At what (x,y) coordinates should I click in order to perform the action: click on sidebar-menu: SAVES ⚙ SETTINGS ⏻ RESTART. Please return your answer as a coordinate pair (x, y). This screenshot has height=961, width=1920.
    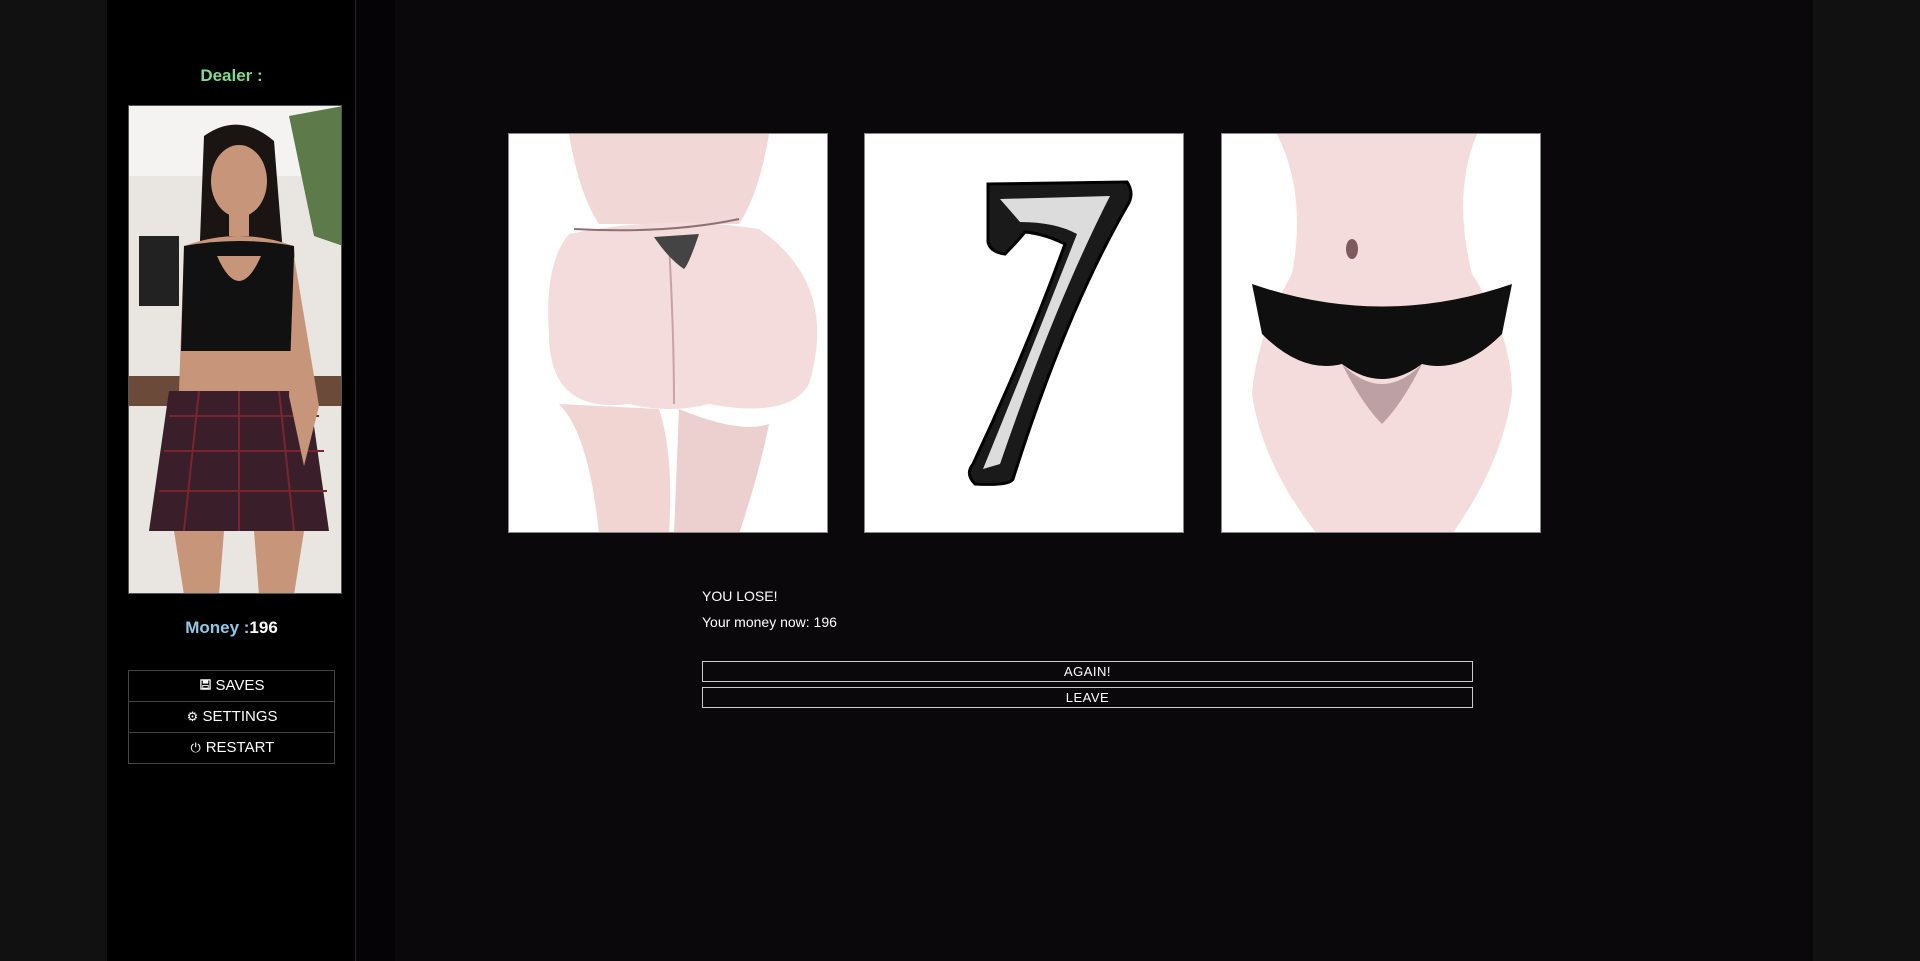
    Looking at the image, I should click on (231, 717).